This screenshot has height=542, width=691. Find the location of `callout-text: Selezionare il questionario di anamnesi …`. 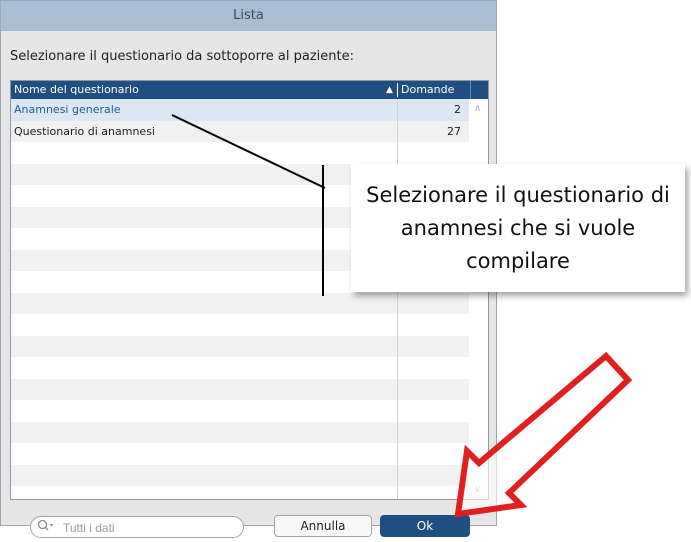

callout-text: Selezionare il questionario di anamnesi … is located at coordinates (518, 228).